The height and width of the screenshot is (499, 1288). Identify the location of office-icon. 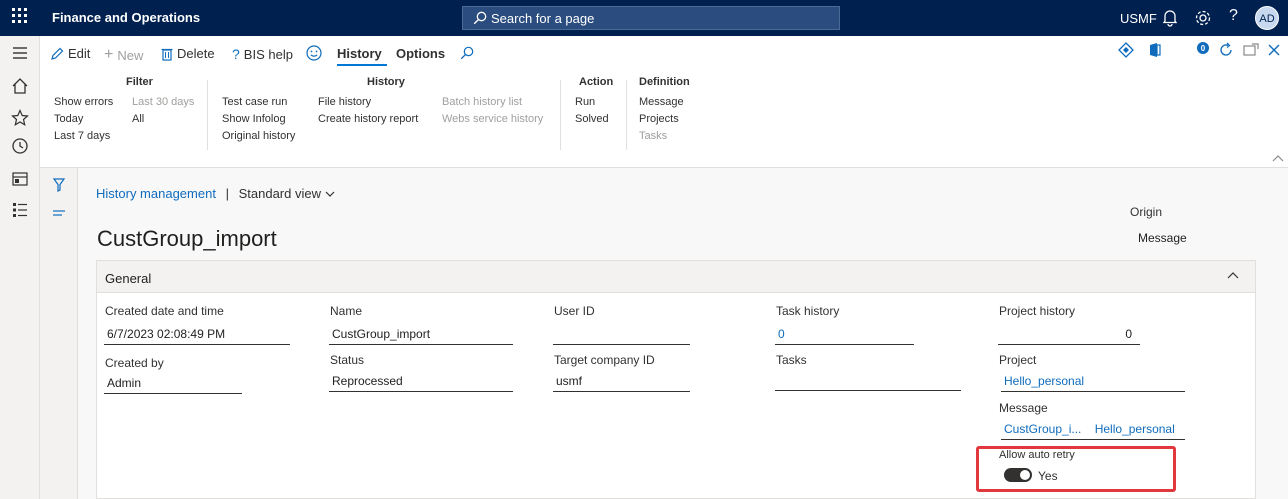
(1155, 50).